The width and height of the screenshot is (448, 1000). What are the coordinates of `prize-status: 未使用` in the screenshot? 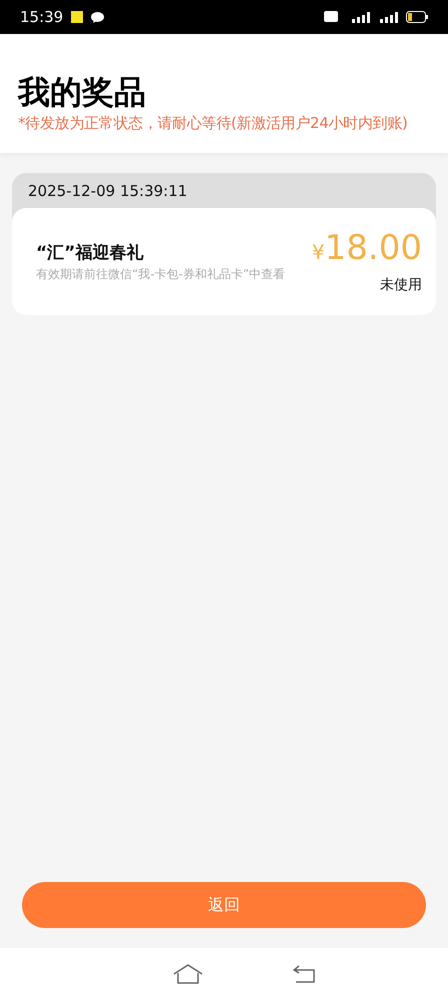 It's located at (401, 285).